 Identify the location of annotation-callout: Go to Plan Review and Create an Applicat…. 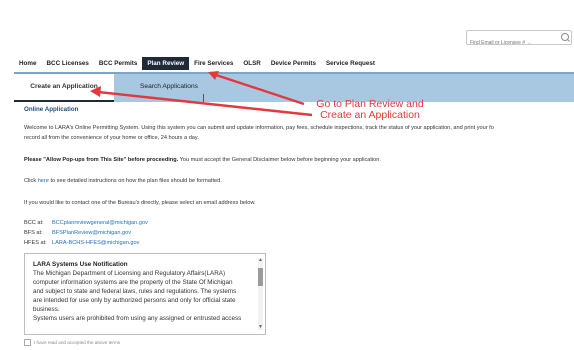
(370, 110).